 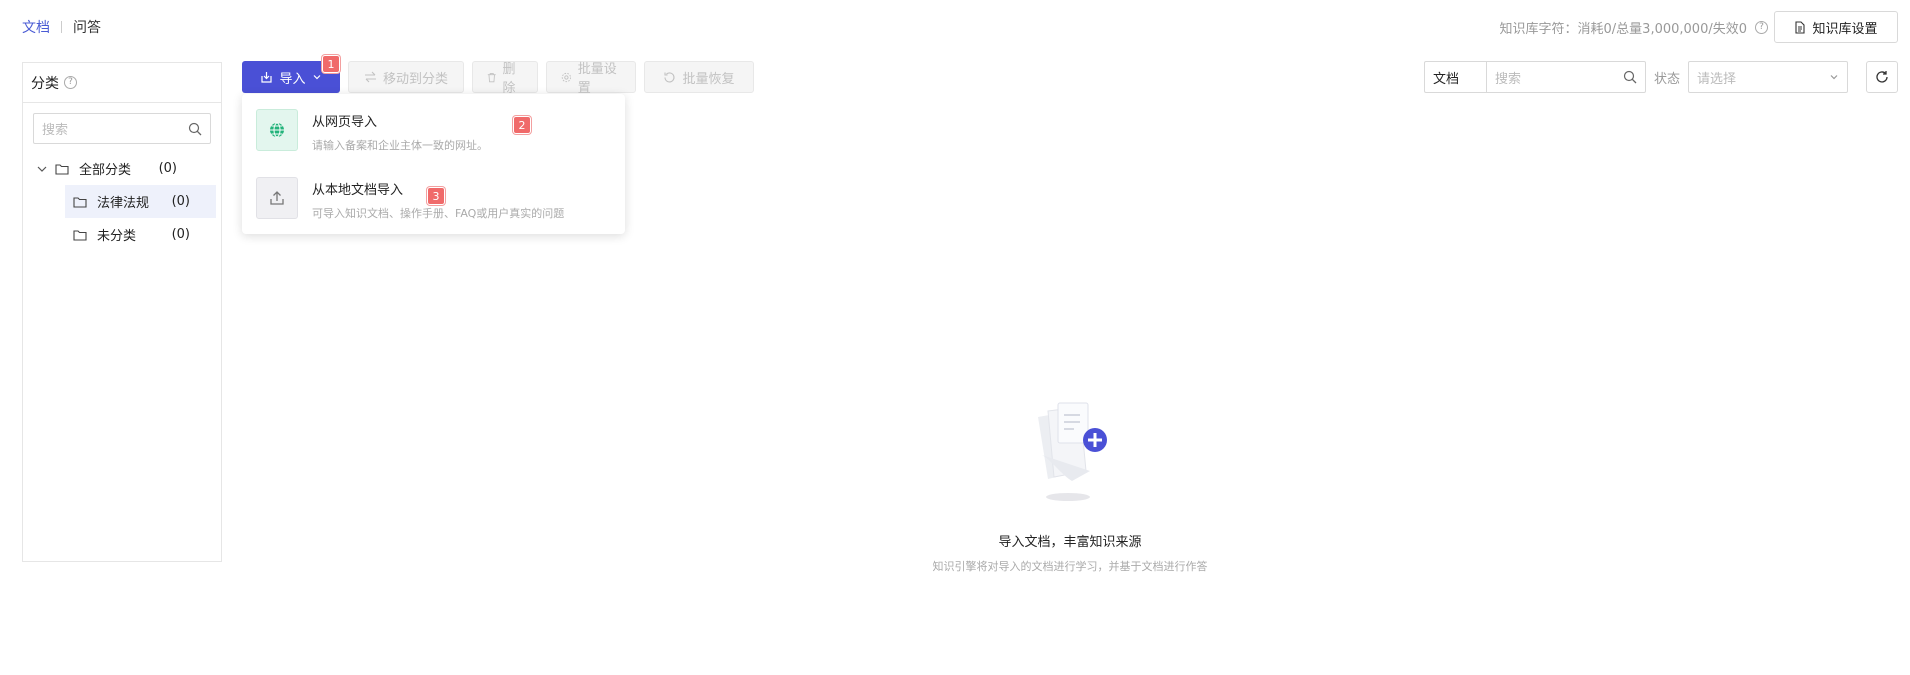 I want to click on batch-restore-label: 批量恢复, so click(x=708, y=79).